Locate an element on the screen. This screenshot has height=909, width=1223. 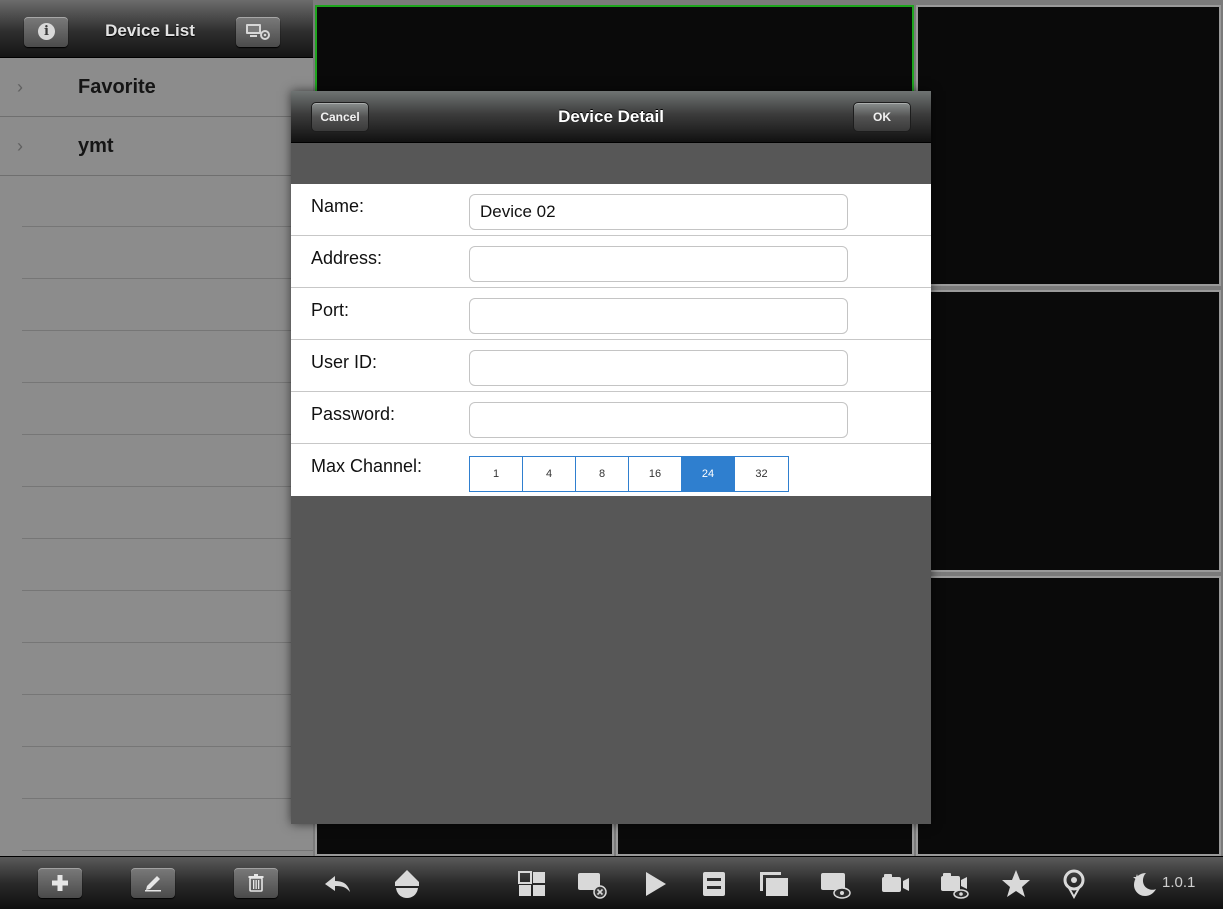
record-icon is located at coordinates (895, 884).